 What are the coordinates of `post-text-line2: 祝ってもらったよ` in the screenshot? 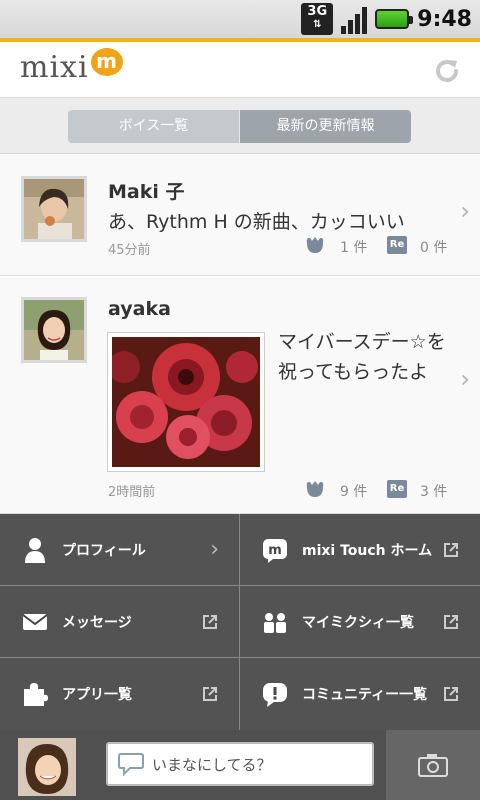 It's located at (353, 372).